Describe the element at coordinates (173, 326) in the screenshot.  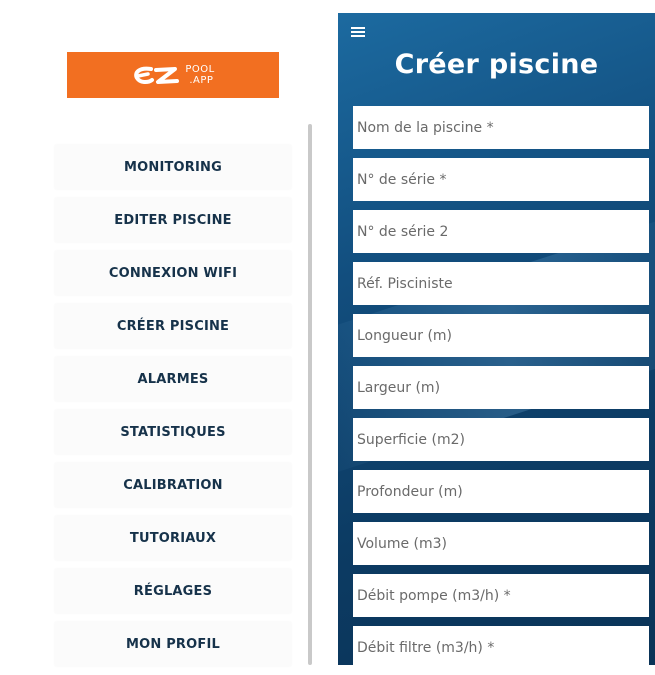
I see `sidebar-item-creer-piscine: CRÉER PISCINE` at that location.